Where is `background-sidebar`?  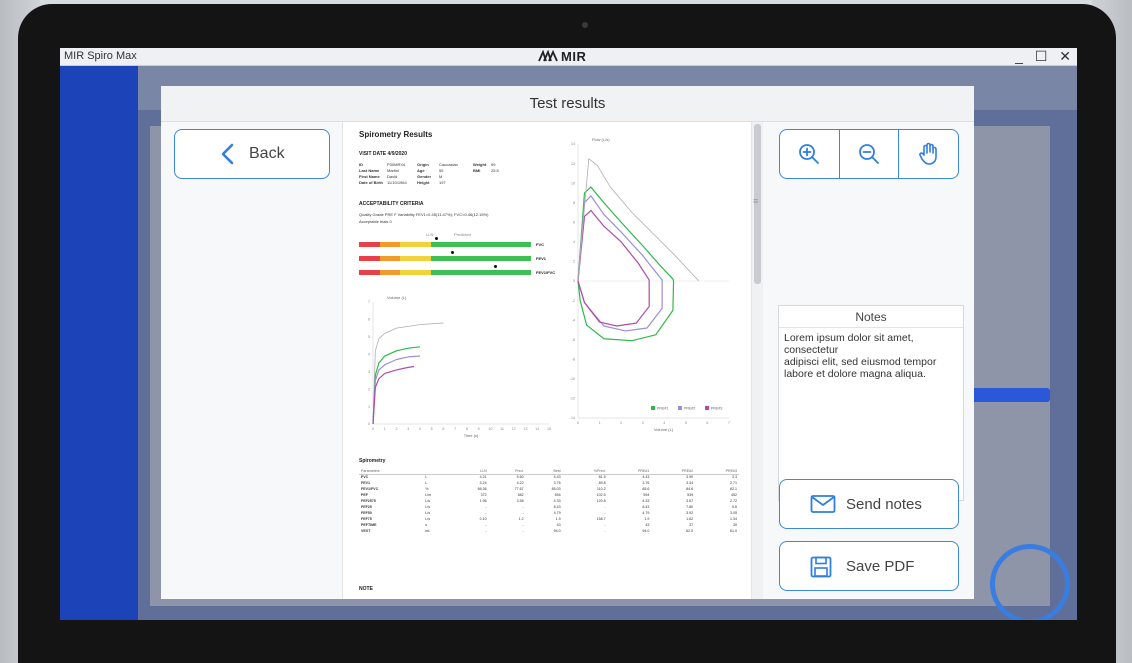
background-sidebar is located at coordinates (99, 343).